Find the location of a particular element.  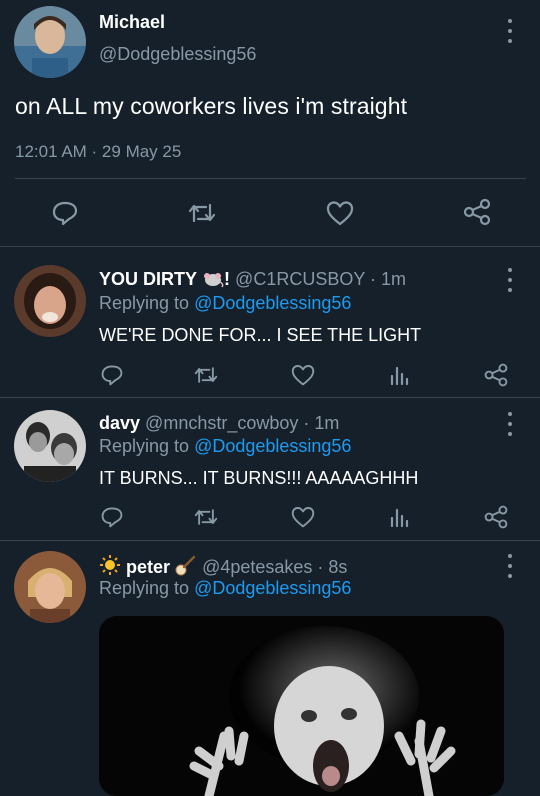

avatar-davy is located at coordinates (50, 446).